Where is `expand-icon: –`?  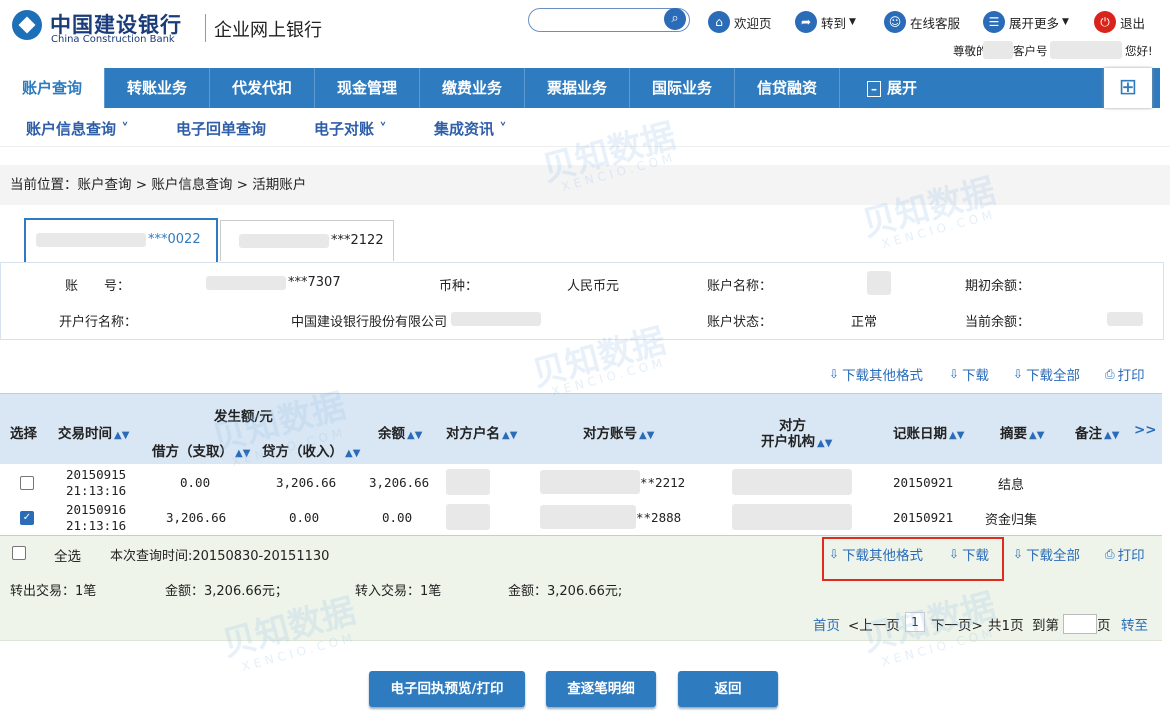
expand-icon: – is located at coordinates (873, 89).